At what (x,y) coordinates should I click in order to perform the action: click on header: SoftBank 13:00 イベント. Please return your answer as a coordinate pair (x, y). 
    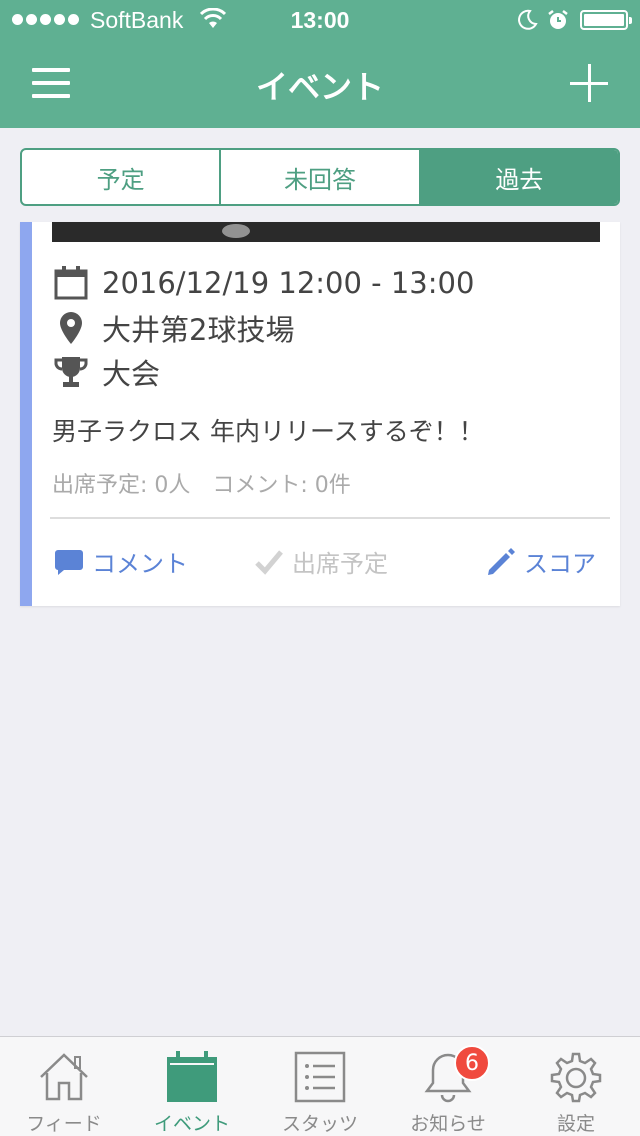
    Looking at the image, I should click on (320, 64).